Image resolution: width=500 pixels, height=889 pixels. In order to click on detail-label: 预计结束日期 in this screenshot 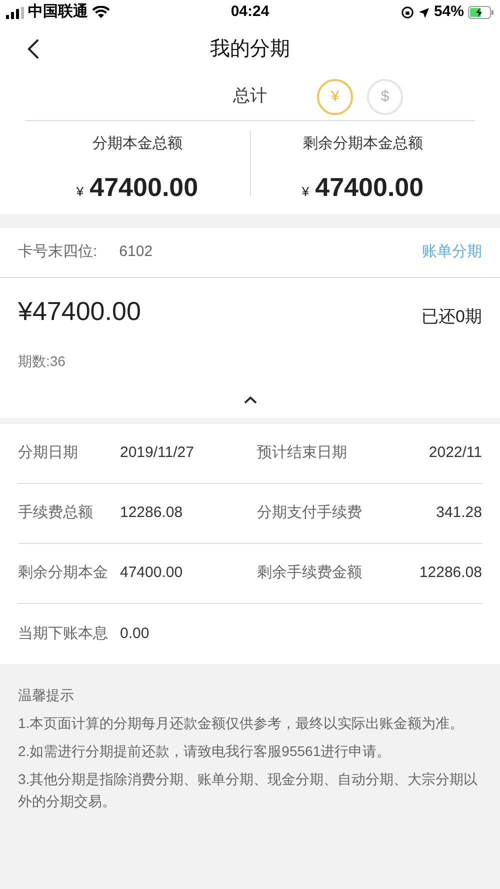, I will do `click(302, 453)`.